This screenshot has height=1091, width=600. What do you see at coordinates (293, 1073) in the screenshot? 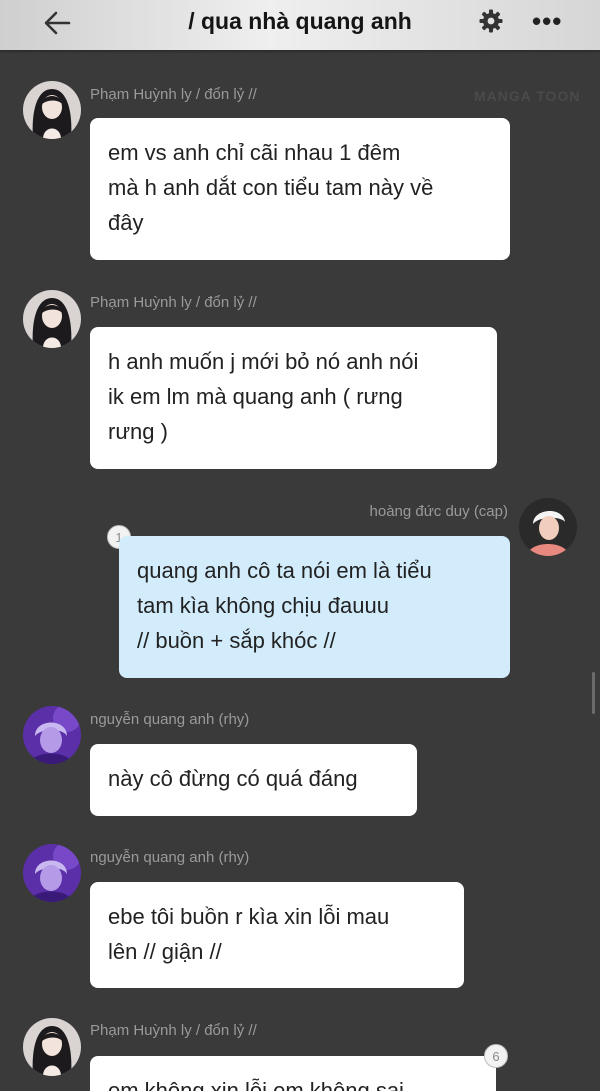
I see `message-bubble: em không xin lỗi em không sai` at bounding box center [293, 1073].